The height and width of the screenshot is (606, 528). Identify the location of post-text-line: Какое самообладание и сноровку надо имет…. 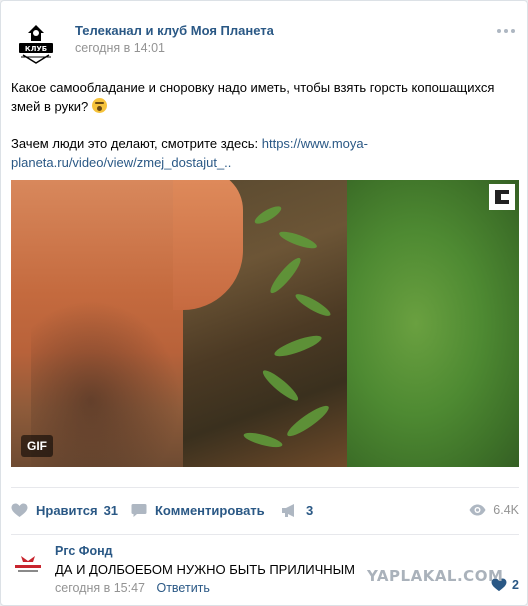
(253, 97).